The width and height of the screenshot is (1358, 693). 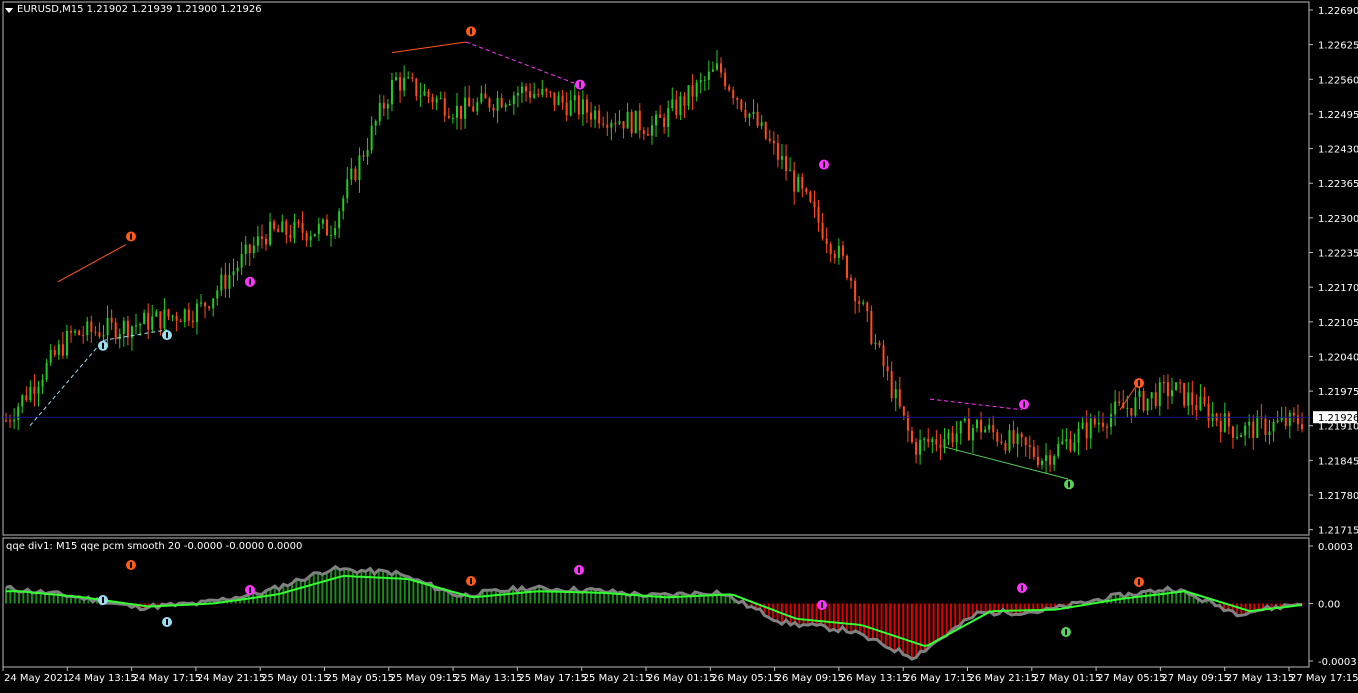 What do you see at coordinates (1131, 678) in the screenshot?
I see `time-tick-label: 27 May 05:15` at bounding box center [1131, 678].